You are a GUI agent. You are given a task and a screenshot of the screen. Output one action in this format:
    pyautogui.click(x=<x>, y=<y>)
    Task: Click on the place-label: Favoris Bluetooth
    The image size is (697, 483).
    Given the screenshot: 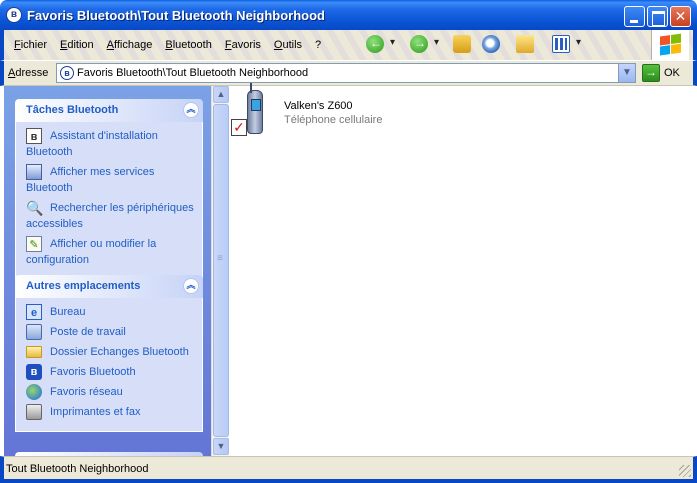 What is the action you would take?
    pyautogui.click(x=114, y=372)
    